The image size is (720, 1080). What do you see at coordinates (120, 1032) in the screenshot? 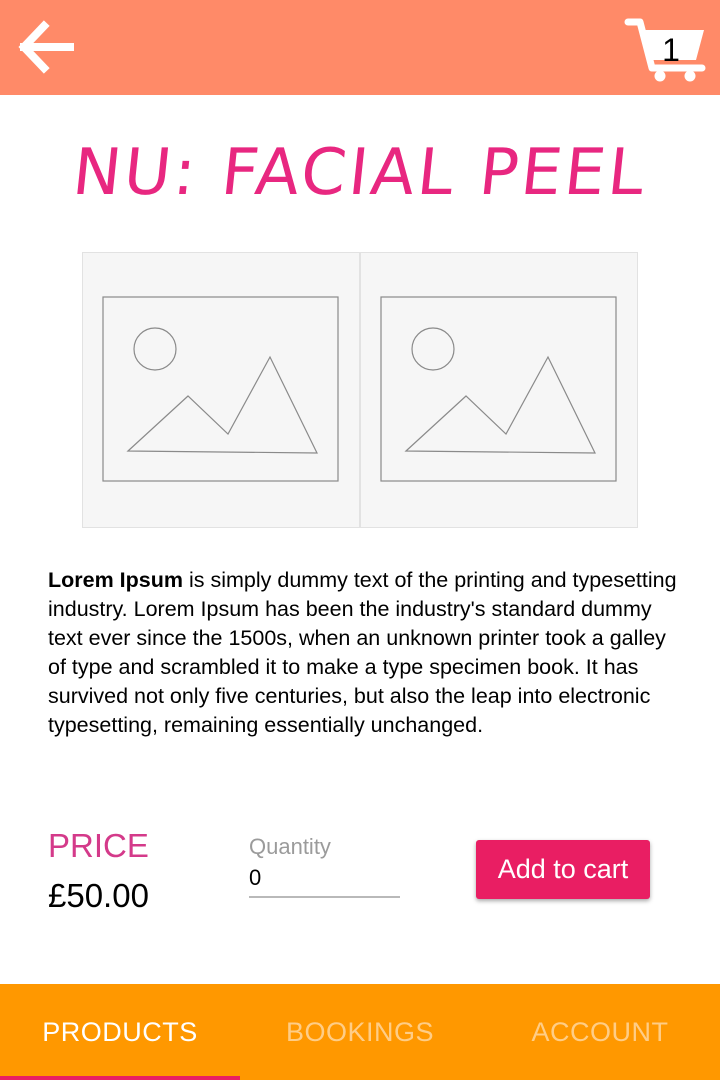
I see `tab-products: PRODUCTS` at bounding box center [120, 1032].